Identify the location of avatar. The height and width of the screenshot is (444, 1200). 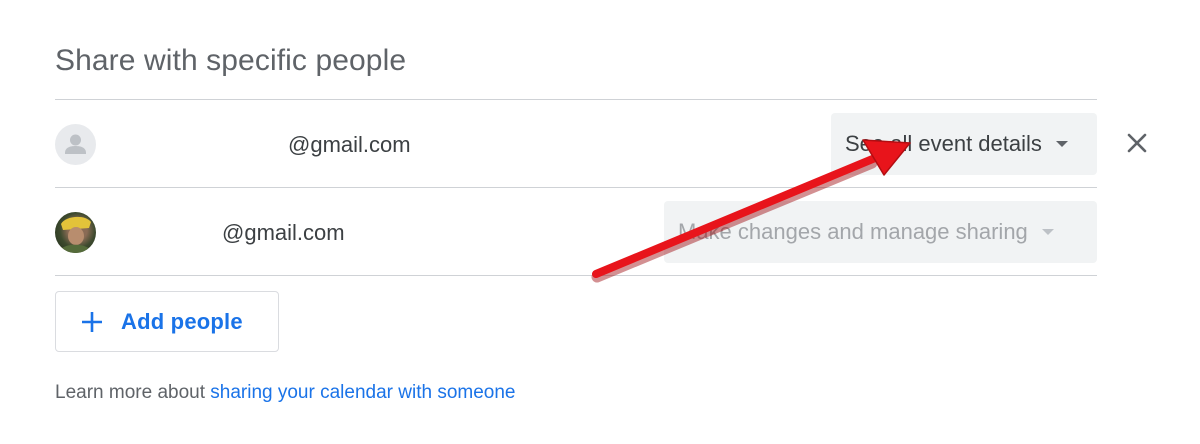
(75, 232).